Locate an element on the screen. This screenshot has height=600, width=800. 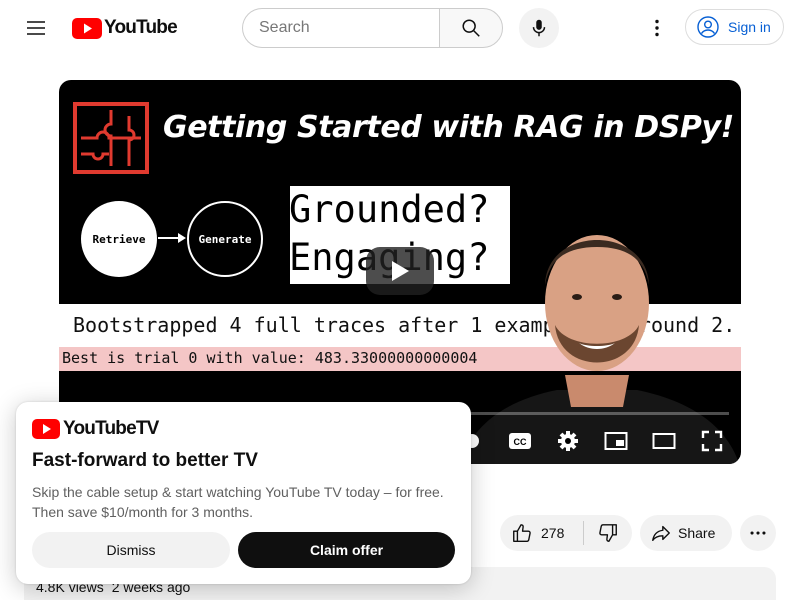
fullscreen-icon is located at coordinates (712, 441).